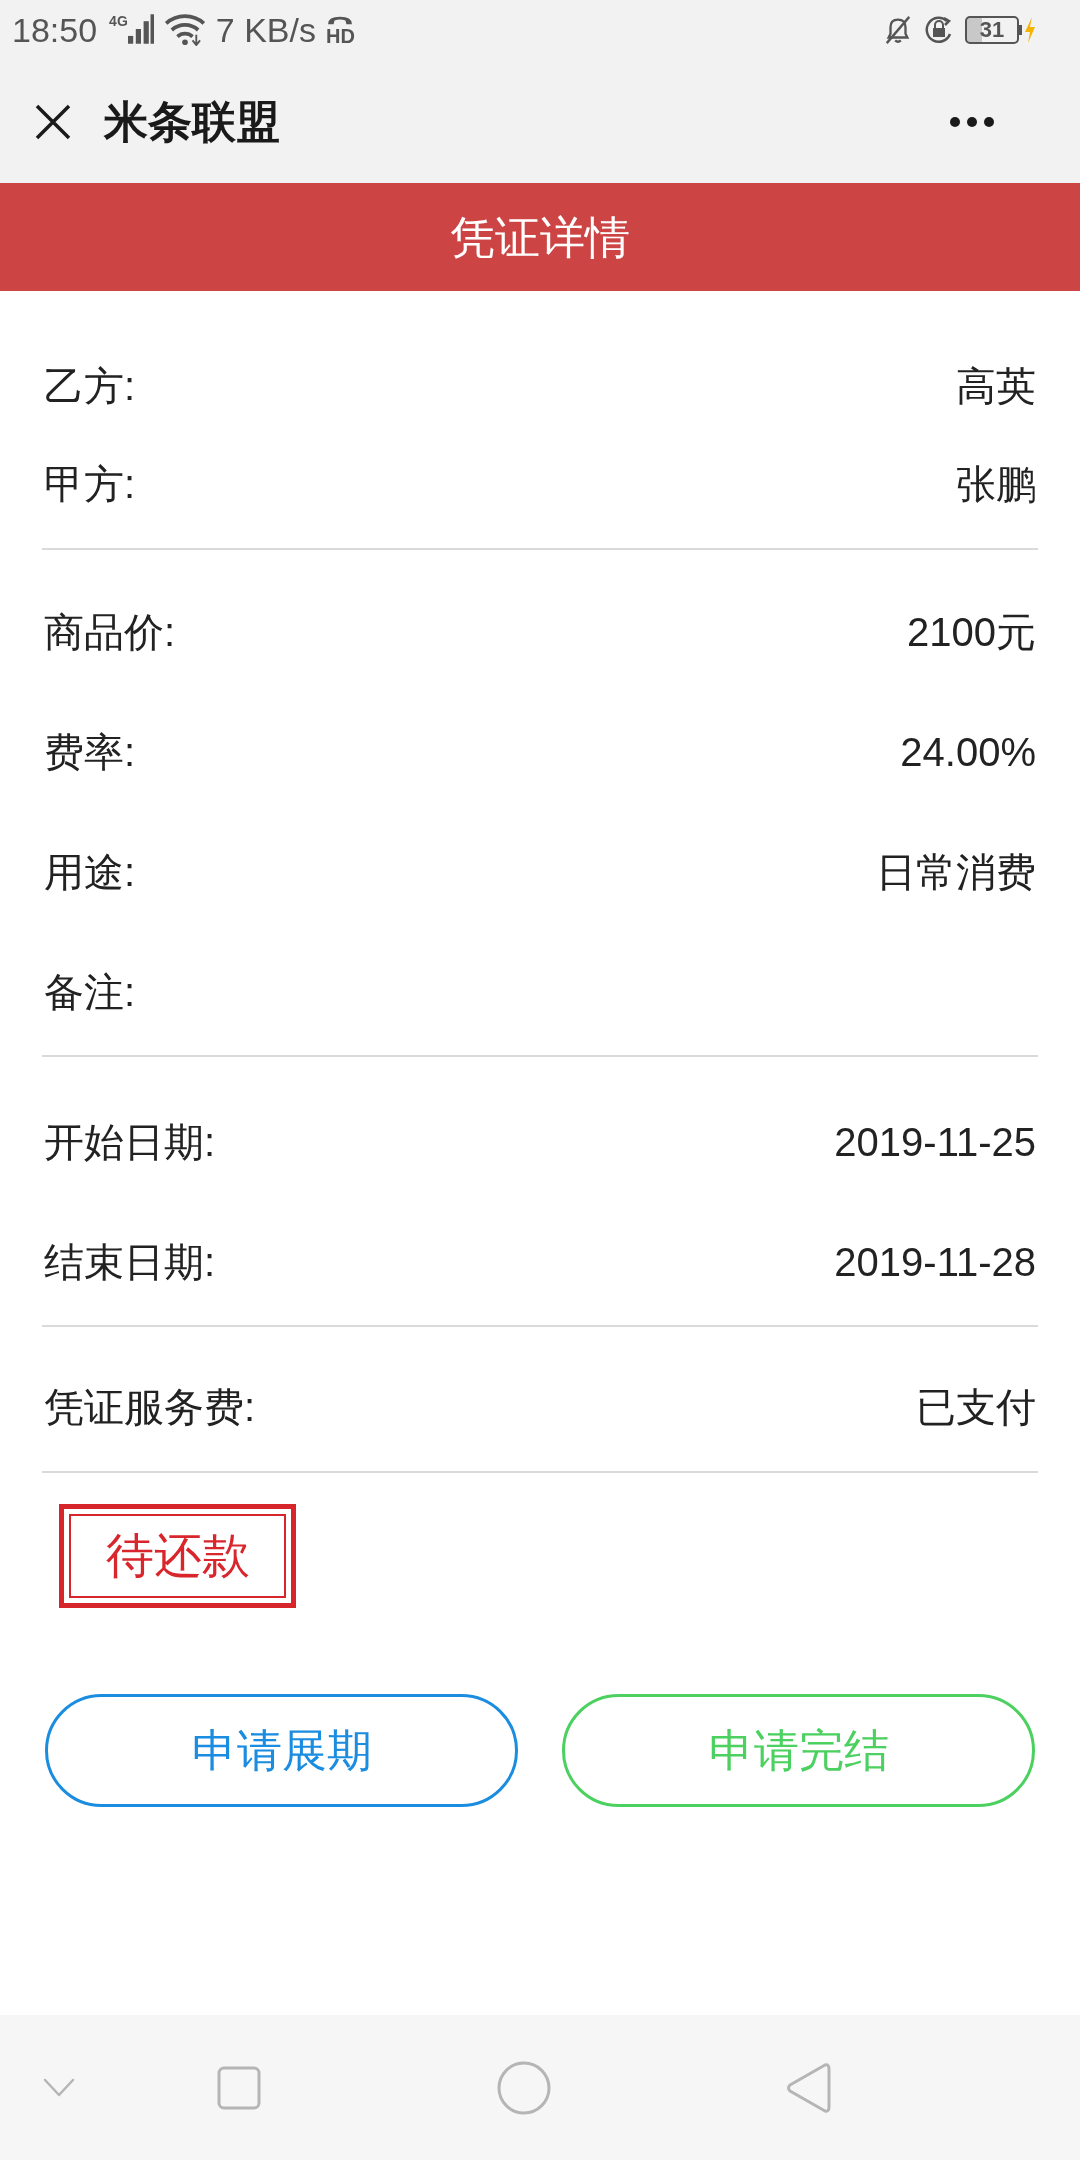 The height and width of the screenshot is (2160, 1080). What do you see at coordinates (935, 1262) in the screenshot?
I see `field-value: 2019-11-28` at bounding box center [935, 1262].